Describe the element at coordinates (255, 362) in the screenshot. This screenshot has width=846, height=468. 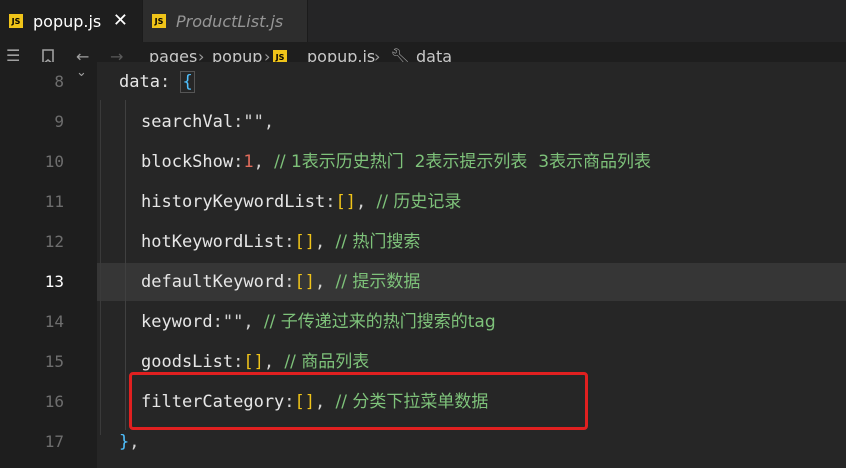
I see `code-line: goodsList:[], // 商品列表` at that location.